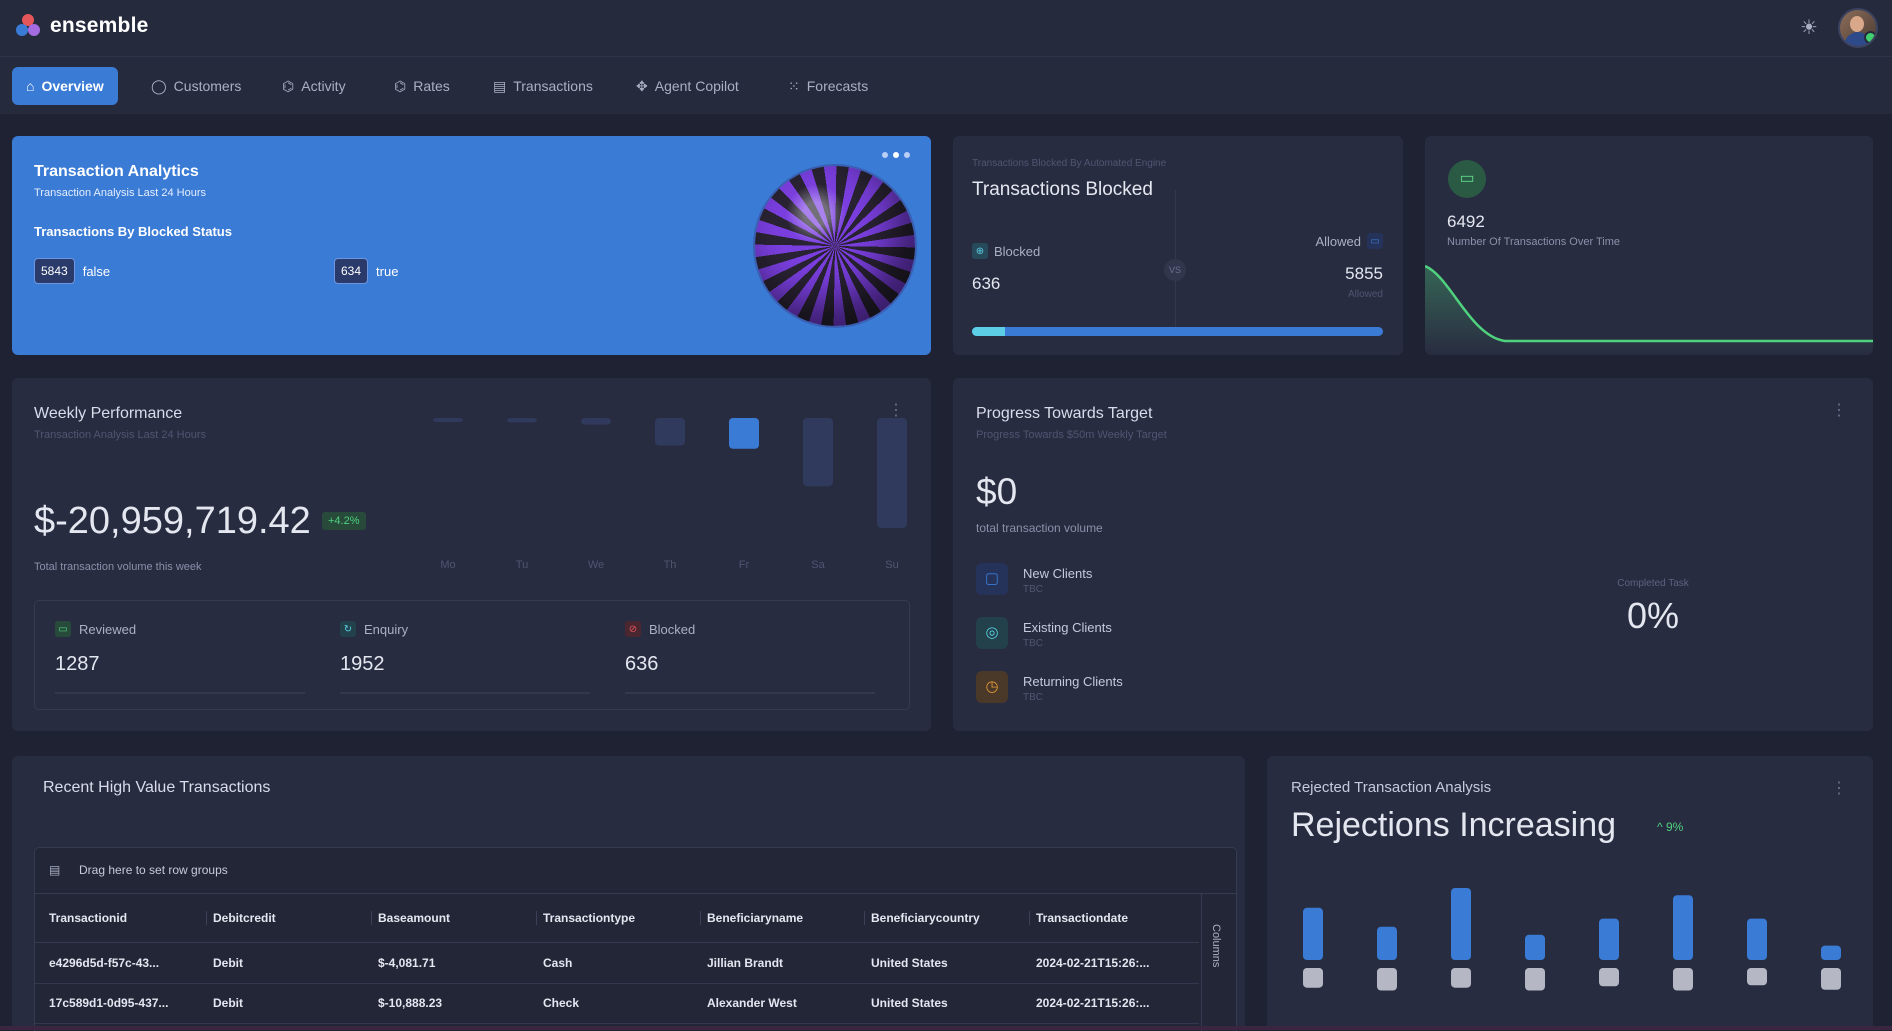 The width and height of the screenshot is (1892, 1031). I want to click on card-title: Transaction Analytics, so click(116, 171).